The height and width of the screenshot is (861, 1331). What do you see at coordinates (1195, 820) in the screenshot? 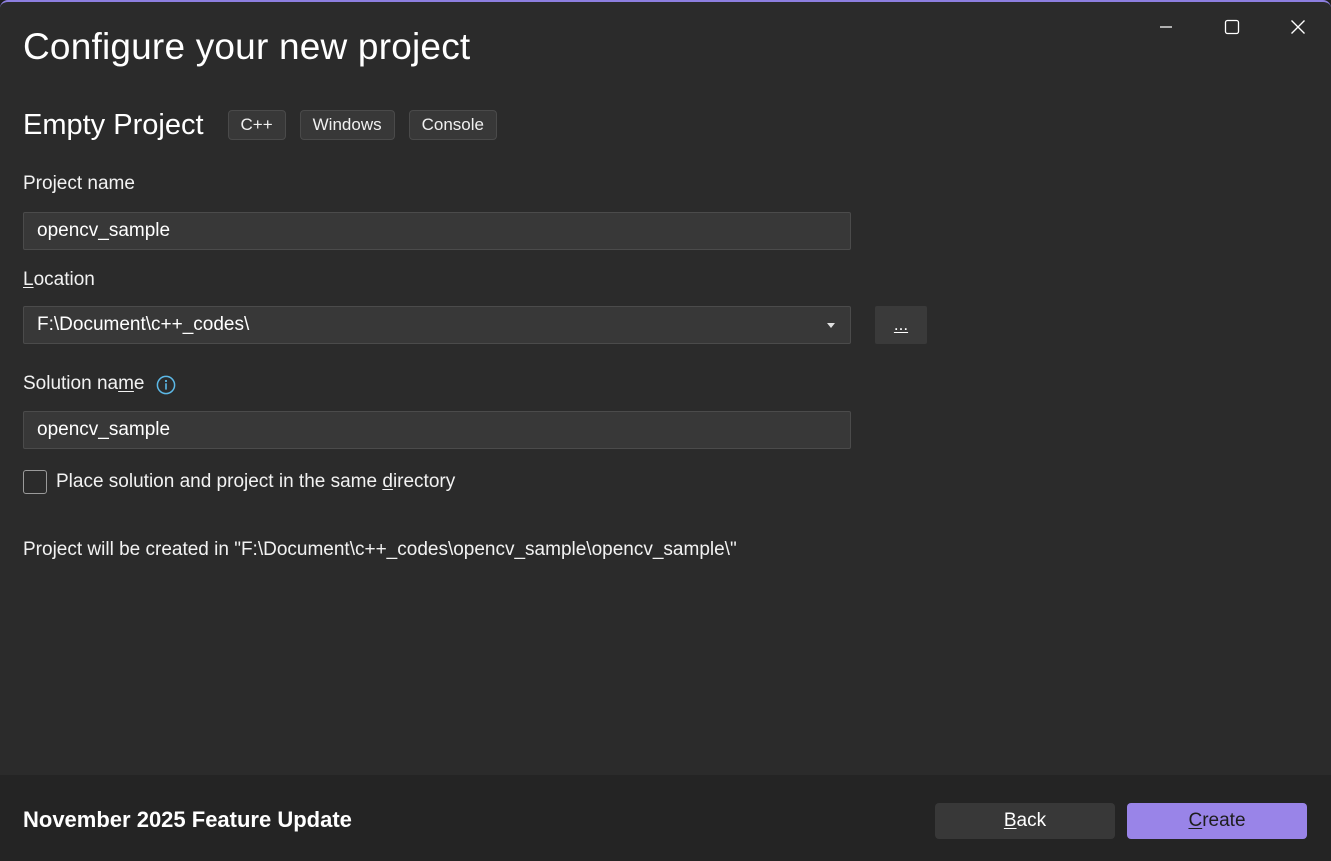
I see `create-accel: C` at bounding box center [1195, 820].